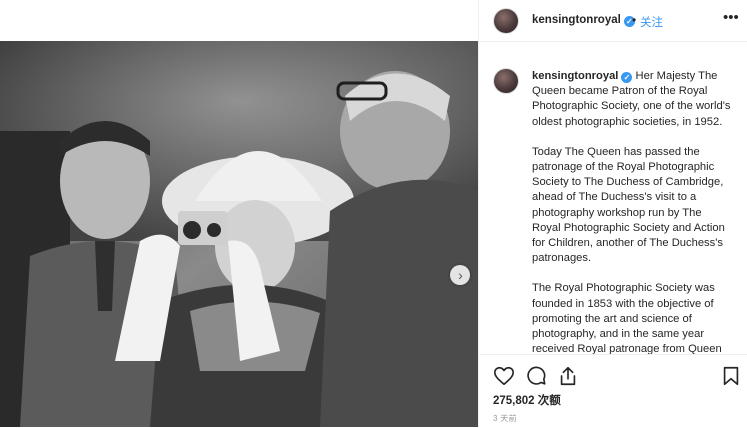  I want to click on post-header: kensingtonroyal ✓ • 关注 •••, so click(613, 21).